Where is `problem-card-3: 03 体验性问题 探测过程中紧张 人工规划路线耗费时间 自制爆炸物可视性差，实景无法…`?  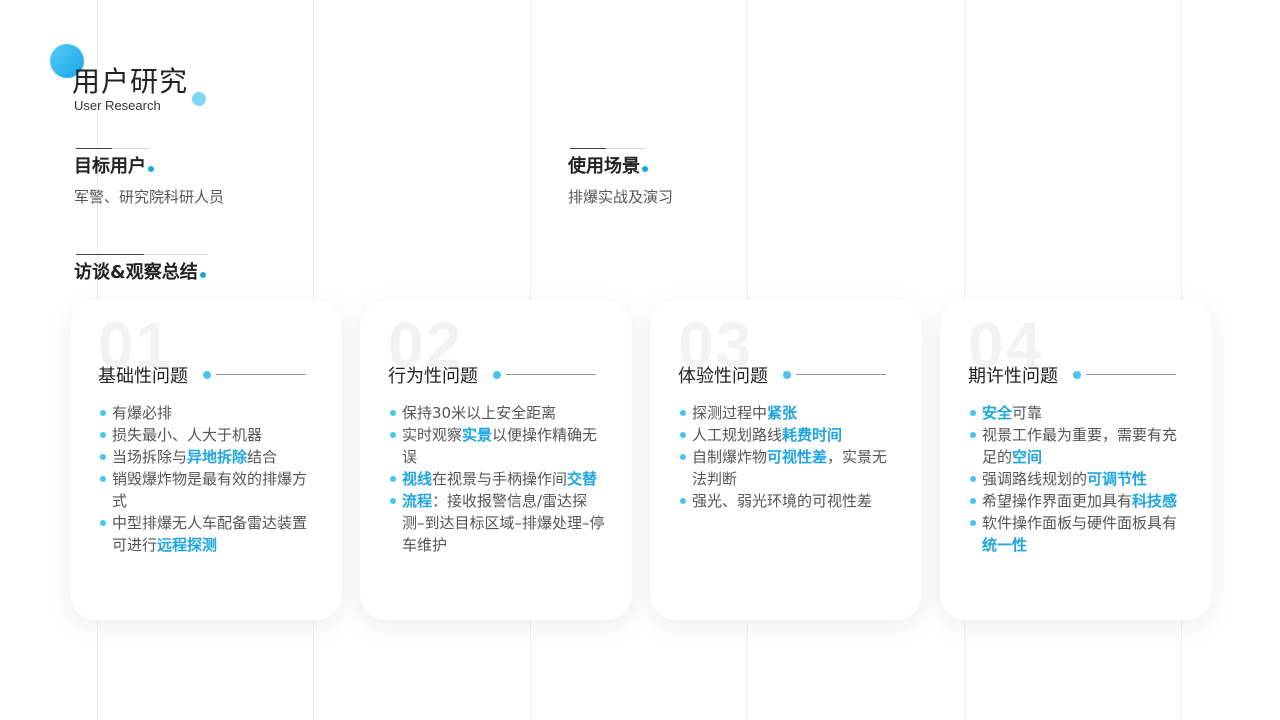 problem-card-3: 03 体验性问题 探测过程中紧张 人工规划路线耗费时间 自制爆炸物可视性差，实景无法… is located at coordinates (786, 460).